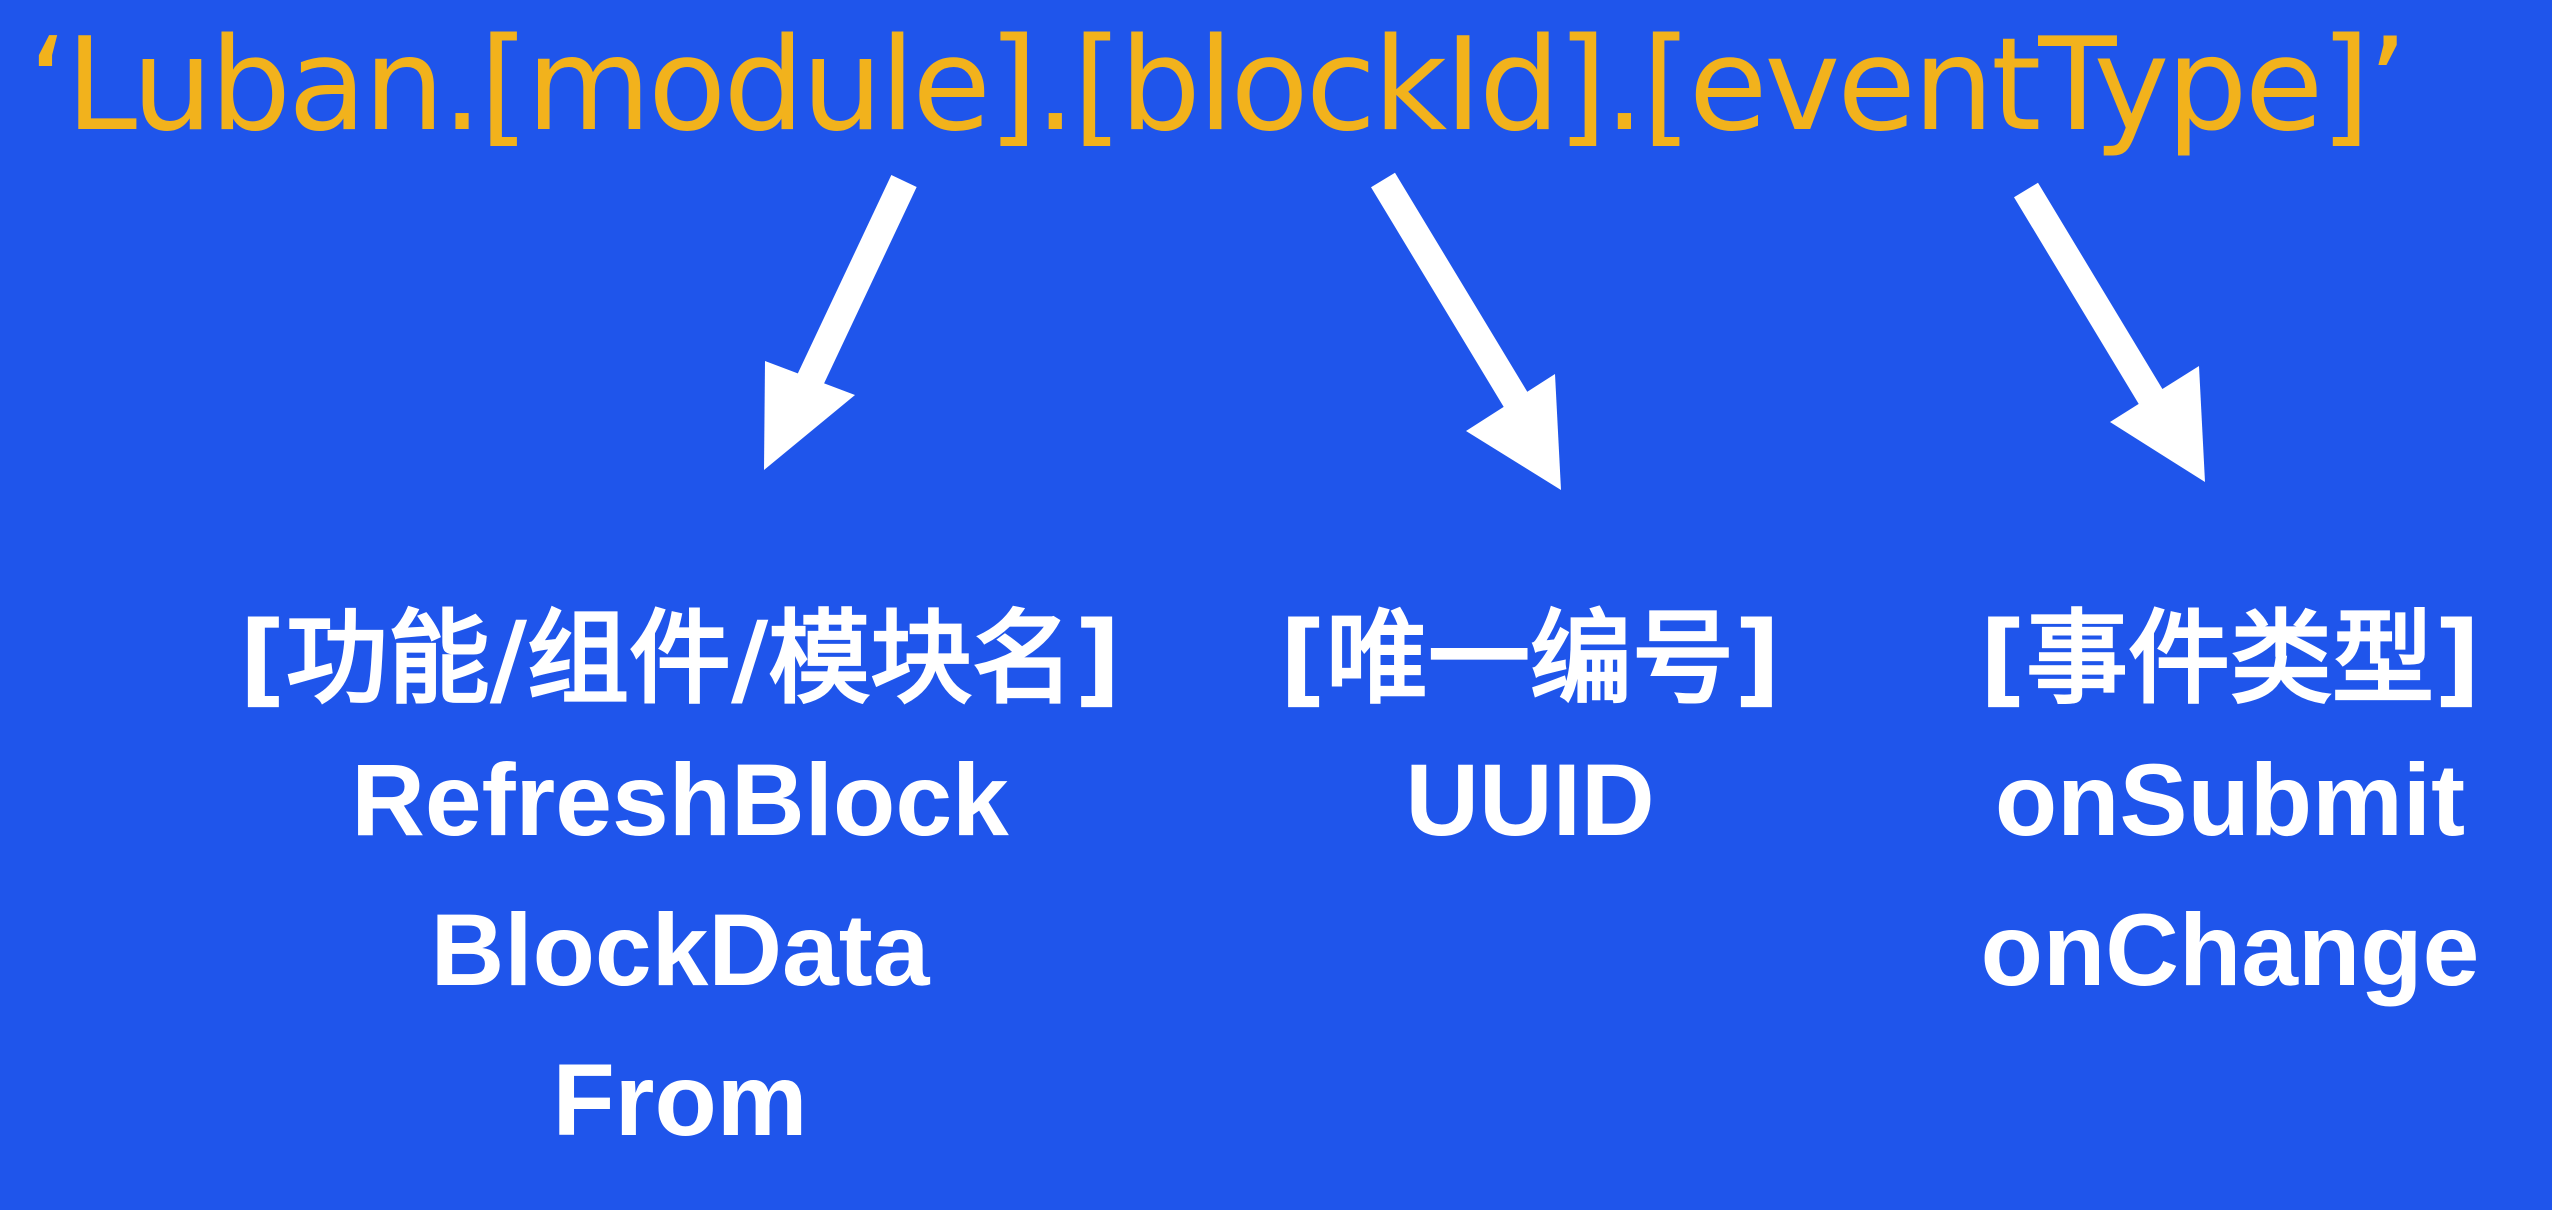  I want to click on module-value-from: From, so click(680, 1100).